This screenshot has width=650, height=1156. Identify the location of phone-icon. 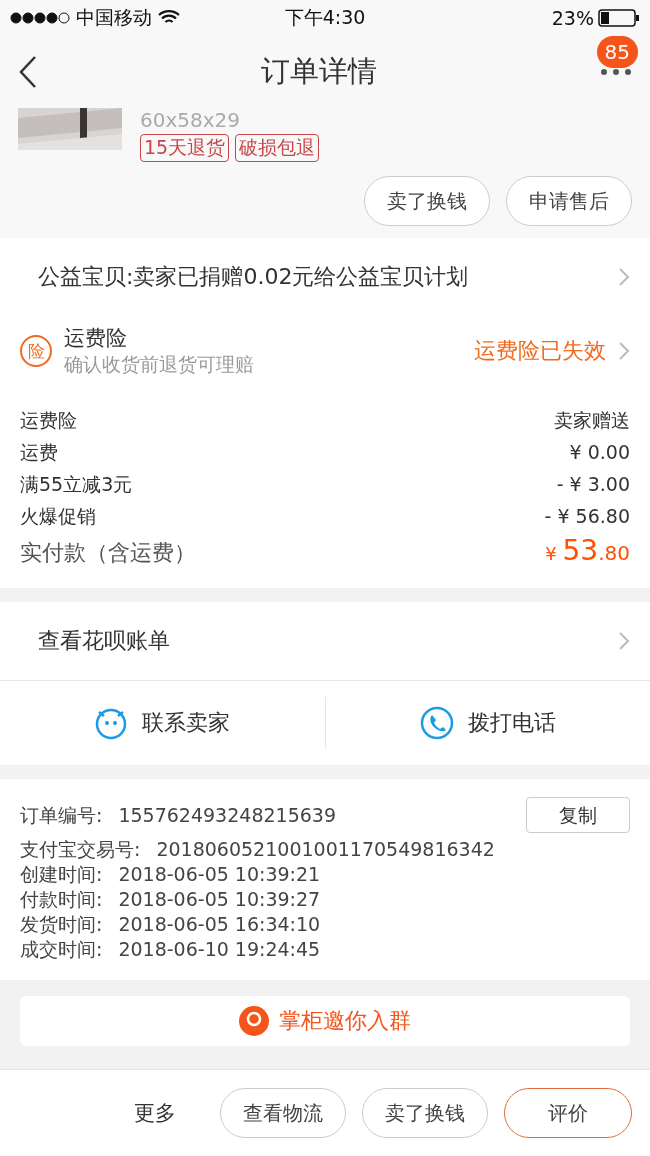
(436, 723).